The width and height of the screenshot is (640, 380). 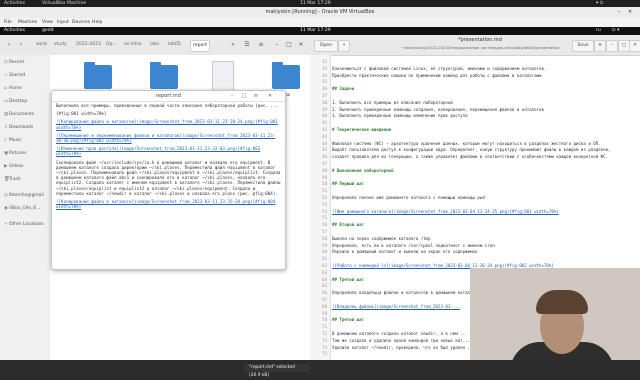 What do you see at coordinates (324, 238) in the screenshot?
I see `line-number: 58` at bounding box center [324, 238].